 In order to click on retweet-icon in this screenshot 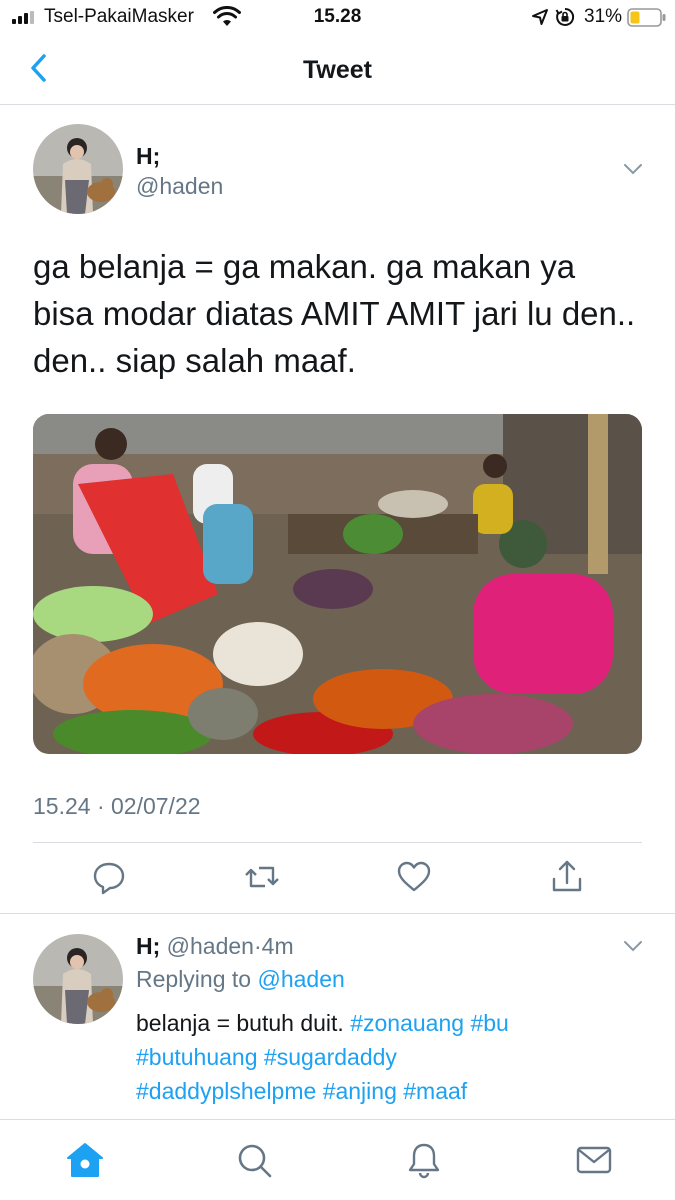, I will do `click(262, 877)`.